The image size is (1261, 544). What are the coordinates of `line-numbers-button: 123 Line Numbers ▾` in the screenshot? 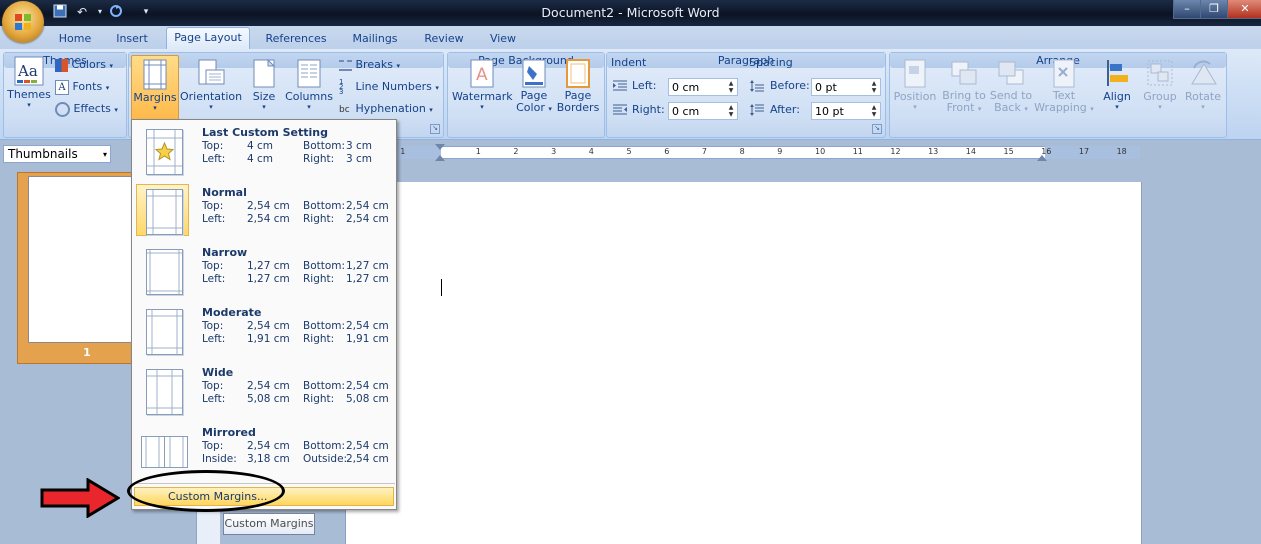 It's located at (389, 87).